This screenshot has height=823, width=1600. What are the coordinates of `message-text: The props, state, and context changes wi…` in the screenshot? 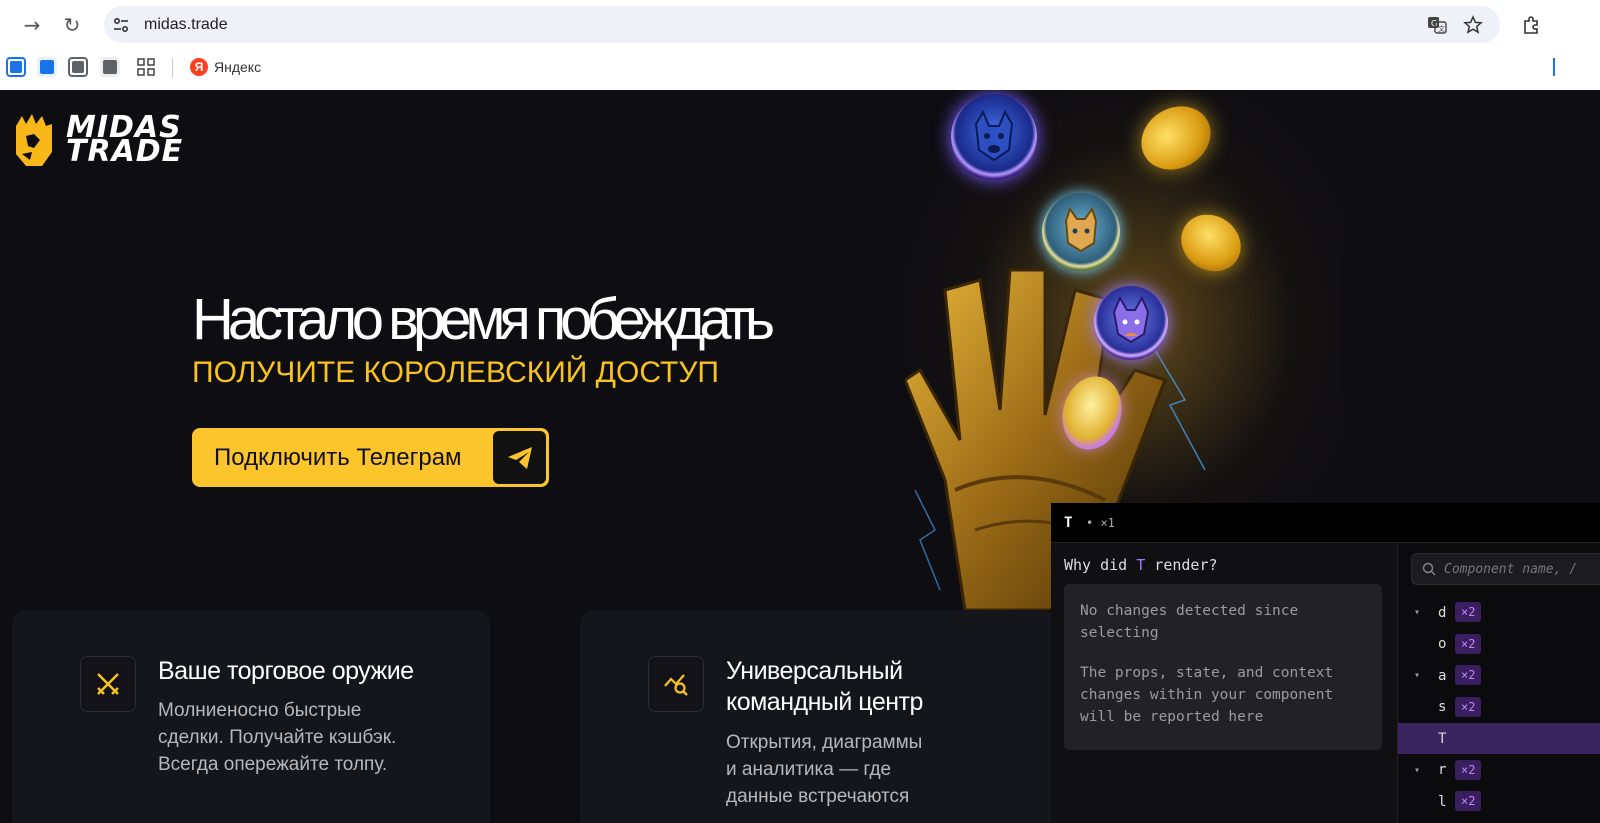 It's located at (1207, 695).